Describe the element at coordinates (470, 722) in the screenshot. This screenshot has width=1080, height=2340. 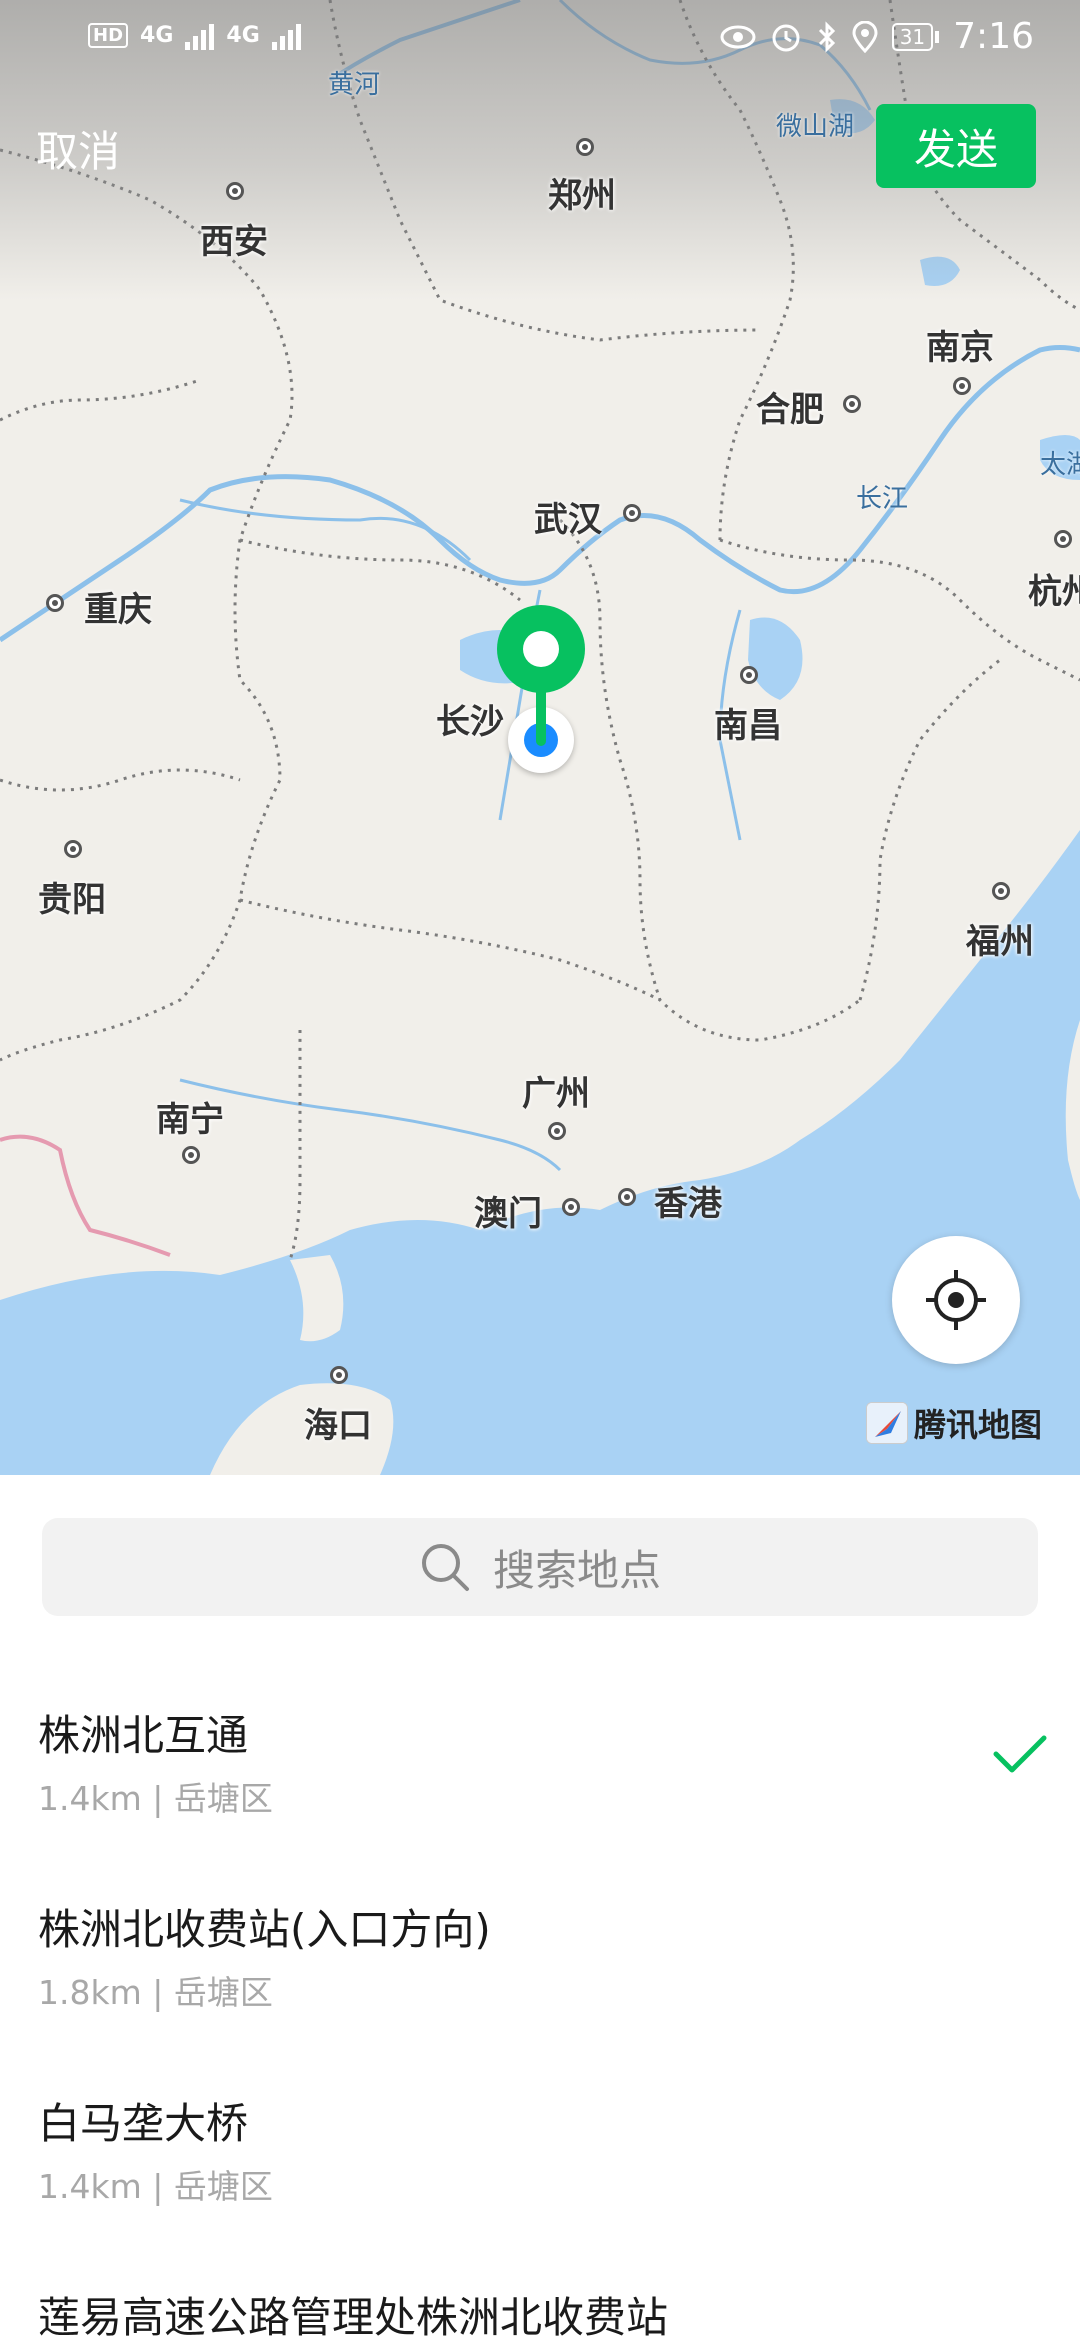
I see `city-label-changsha: 长沙` at that location.